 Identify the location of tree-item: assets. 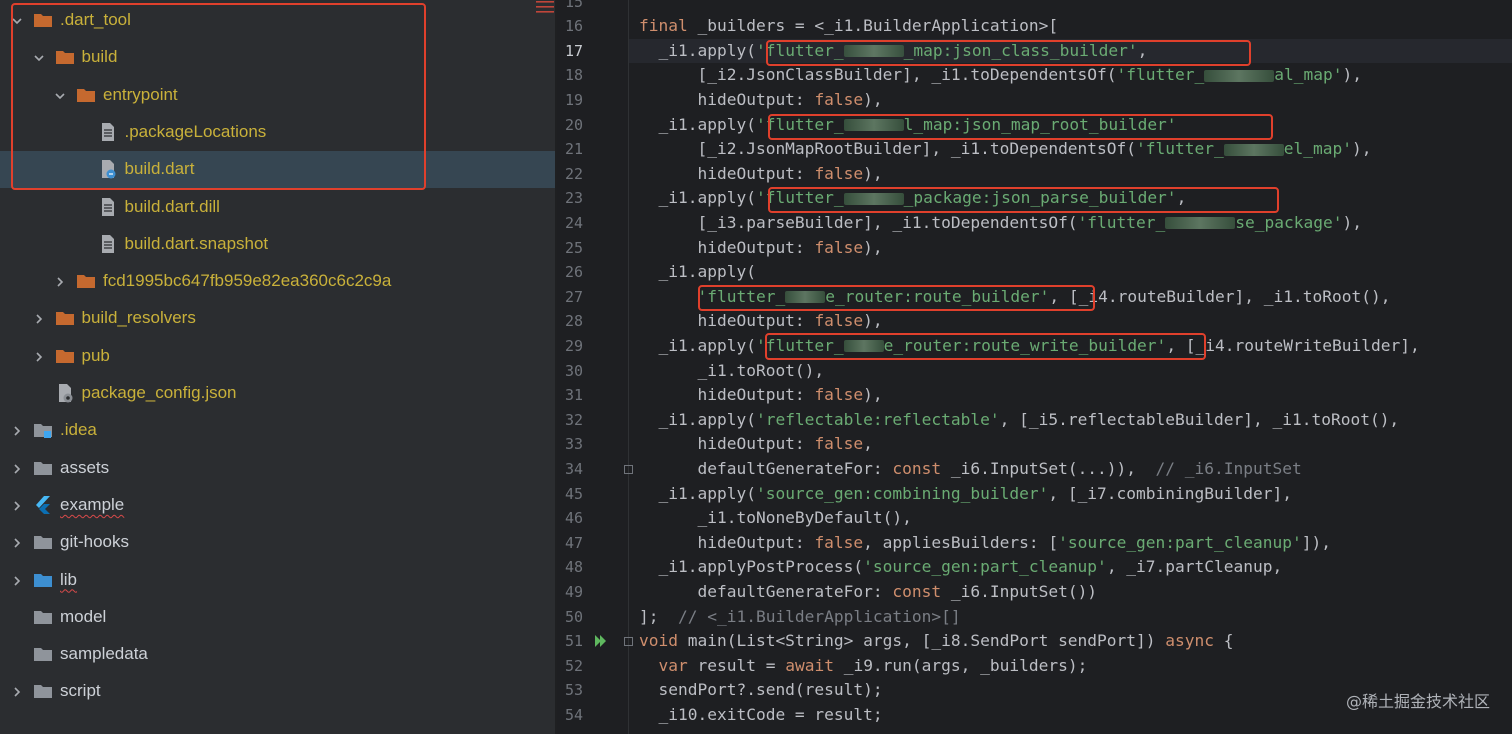
(277, 468).